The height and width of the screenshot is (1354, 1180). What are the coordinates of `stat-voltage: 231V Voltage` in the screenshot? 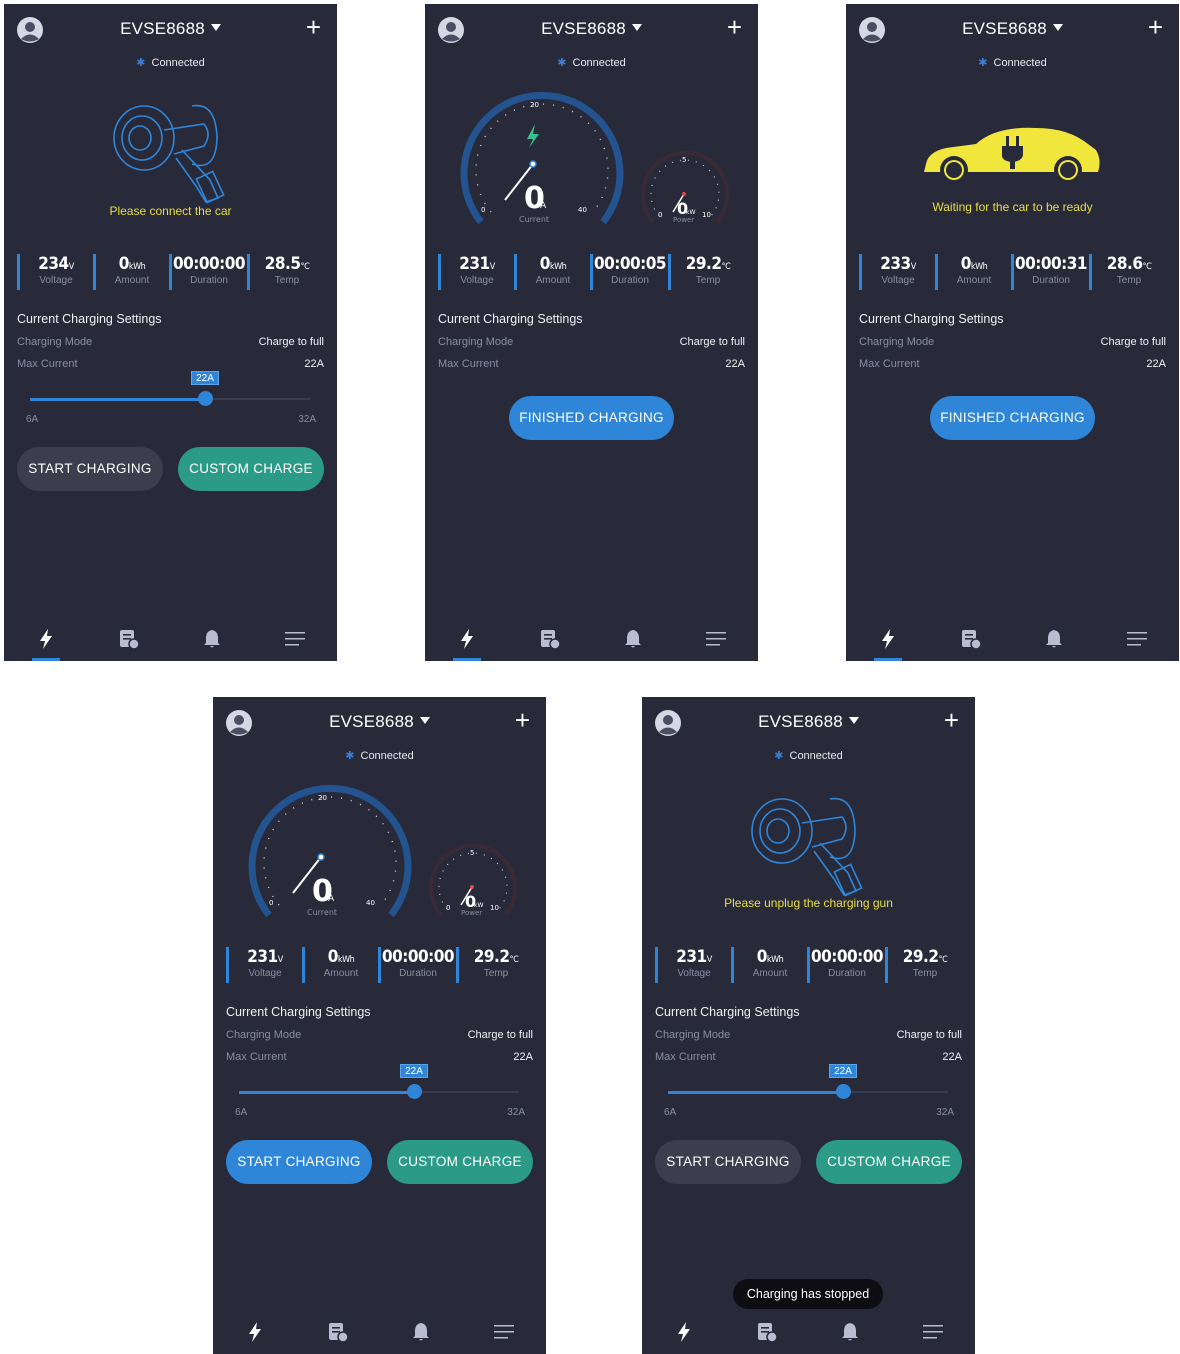 It's located at (263, 965).